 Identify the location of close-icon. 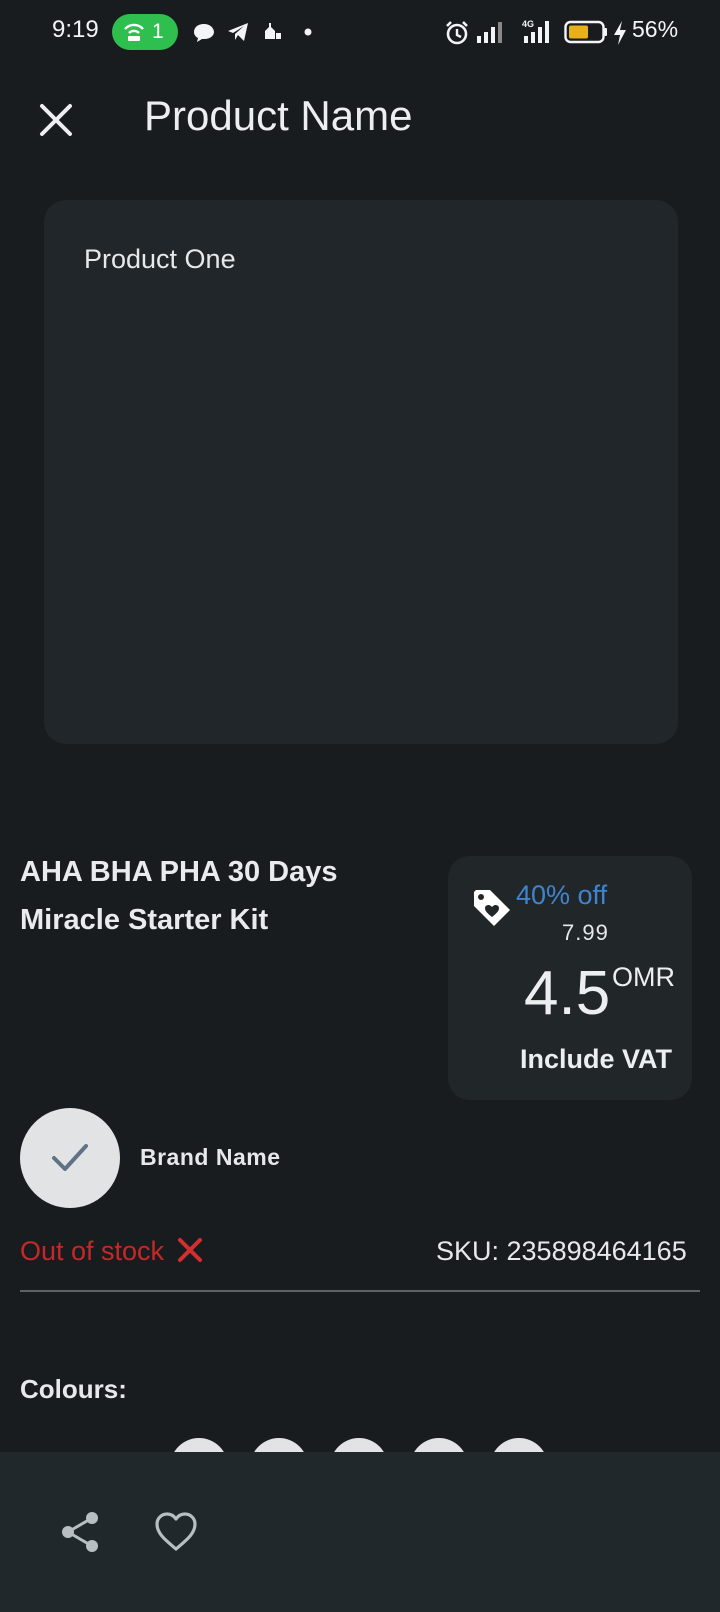
(56, 120).